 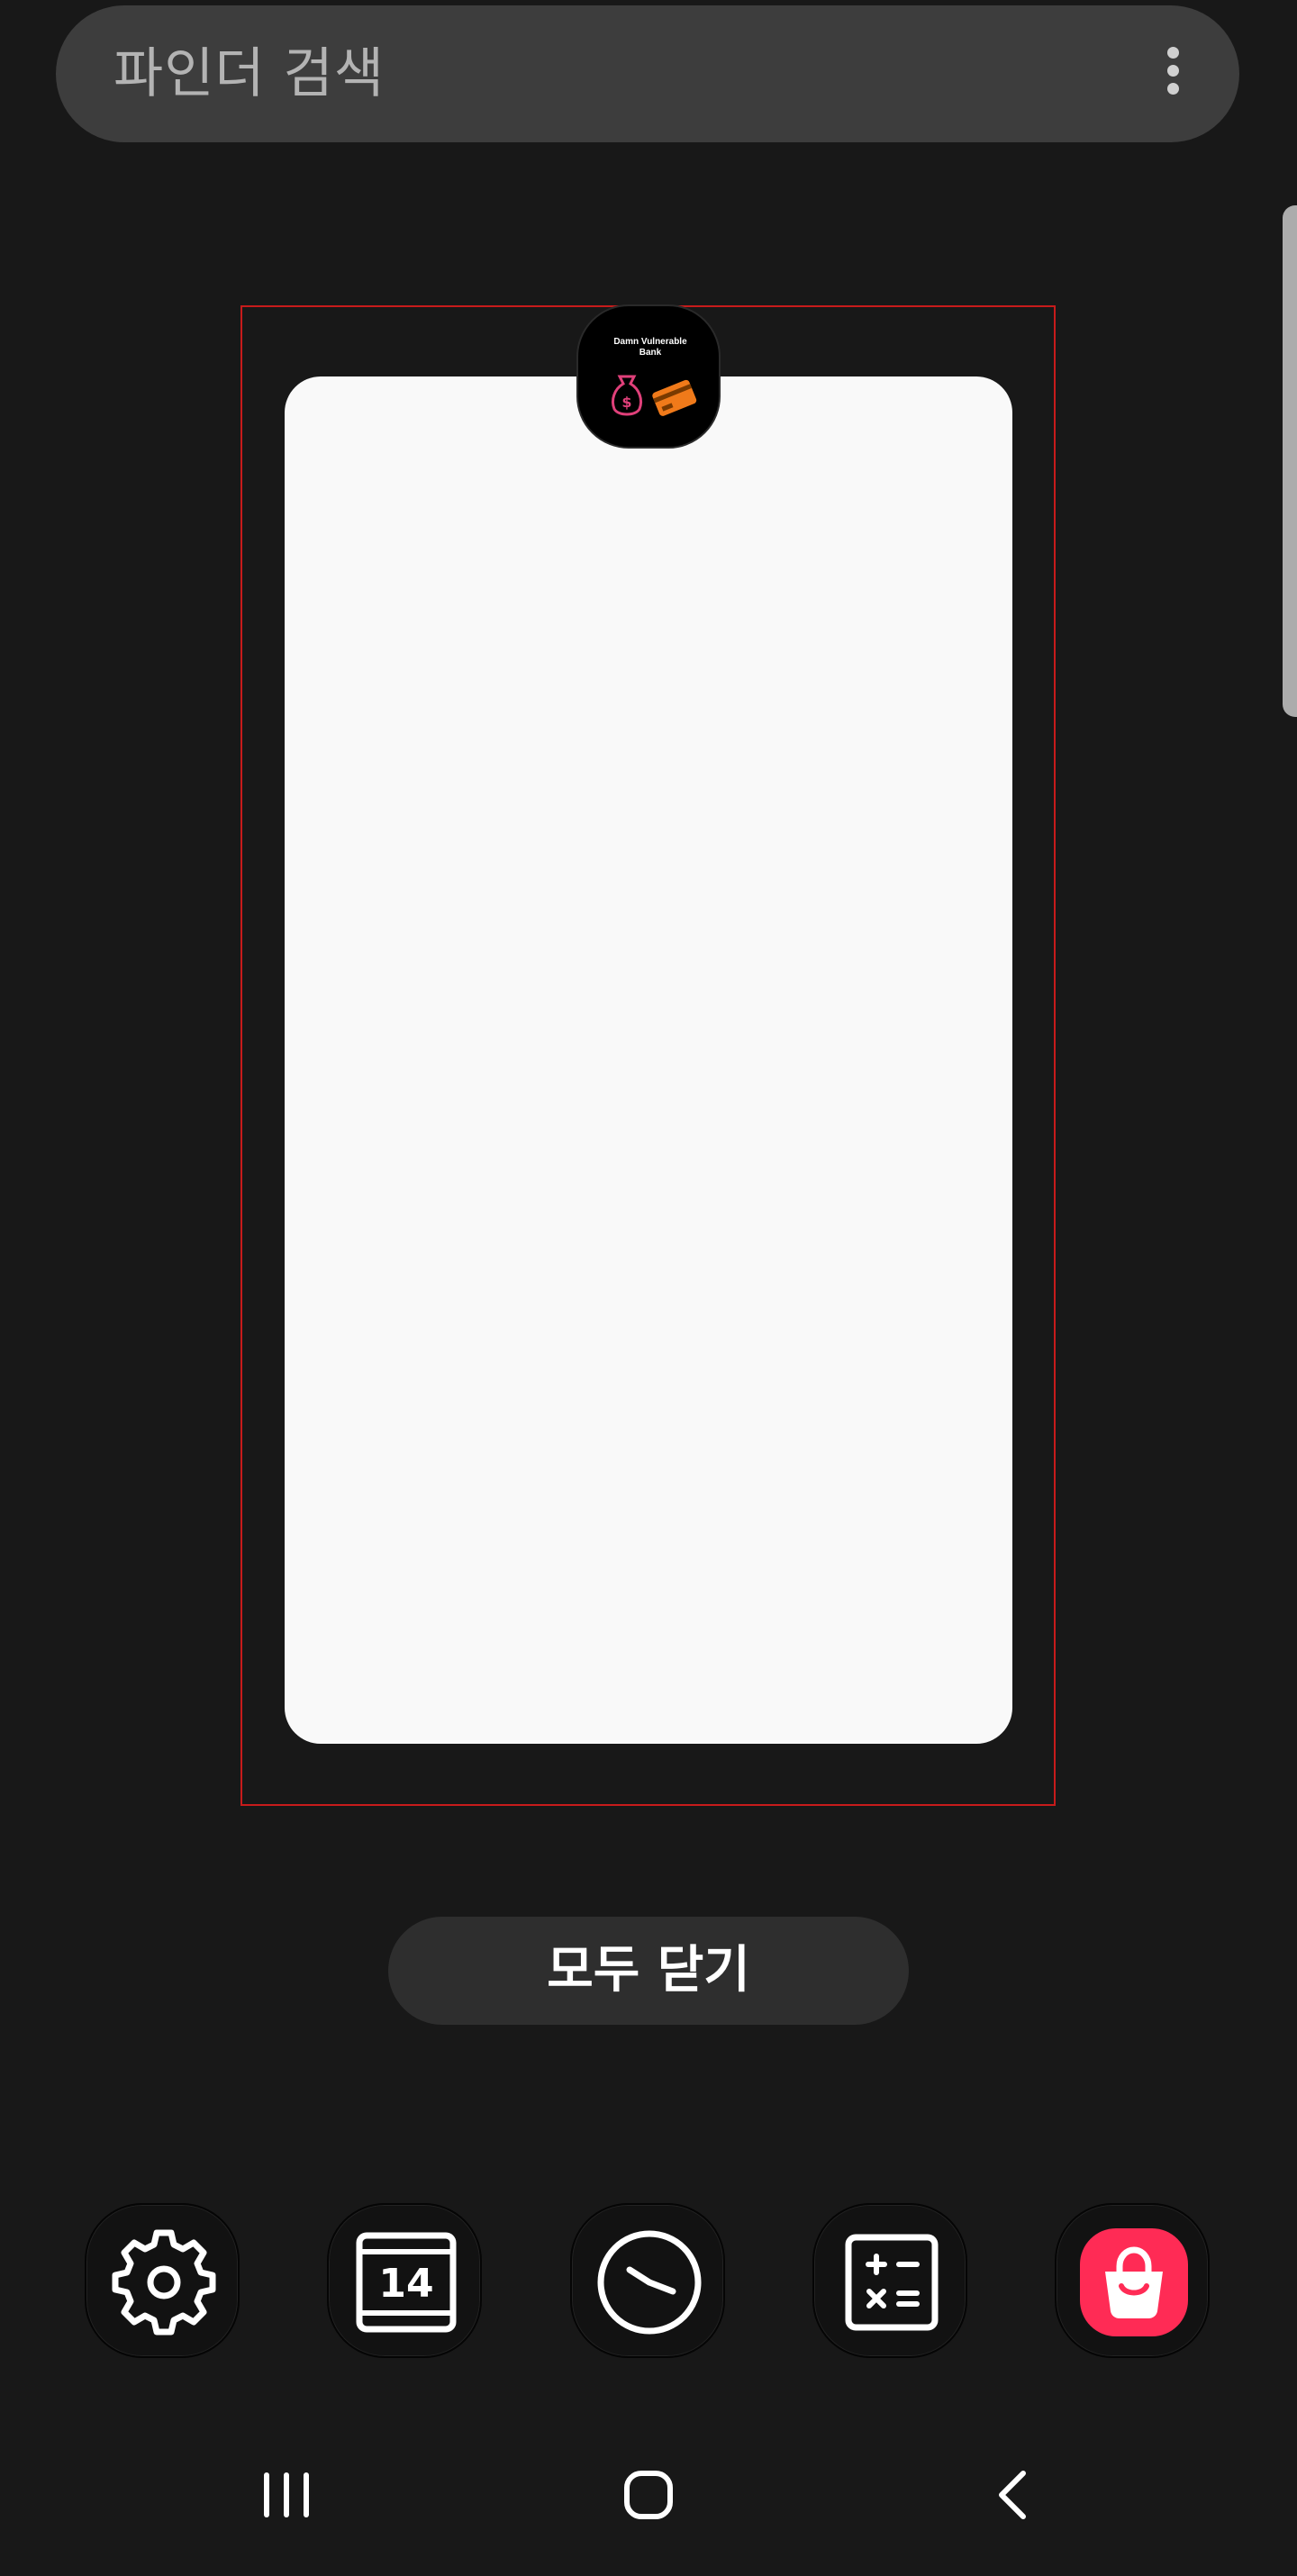 What do you see at coordinates (249, 73) in the screenshot?
I see `search-placeholder: 파인더 검색` at bounding box center [249, 73].